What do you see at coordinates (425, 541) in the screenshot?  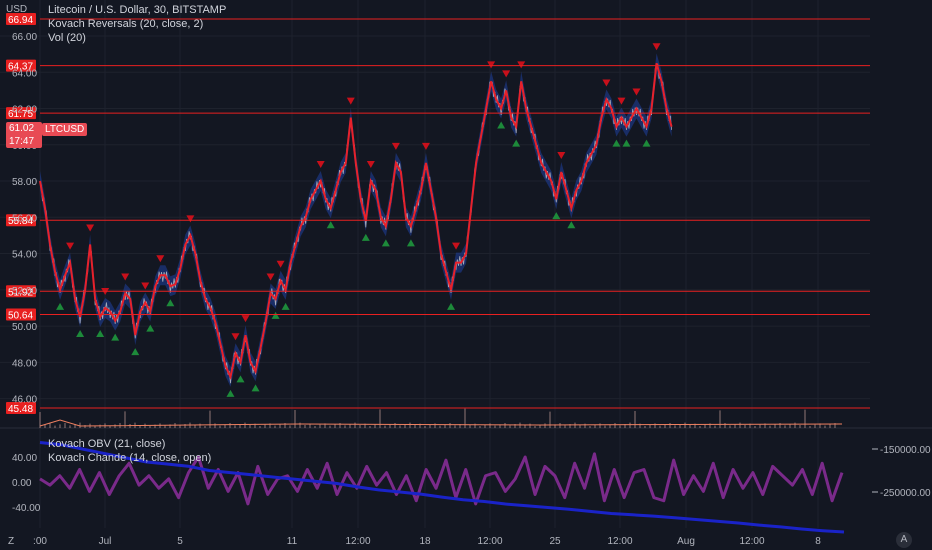 I see `x-tick-label: 18` at bounding box center [425, 541].